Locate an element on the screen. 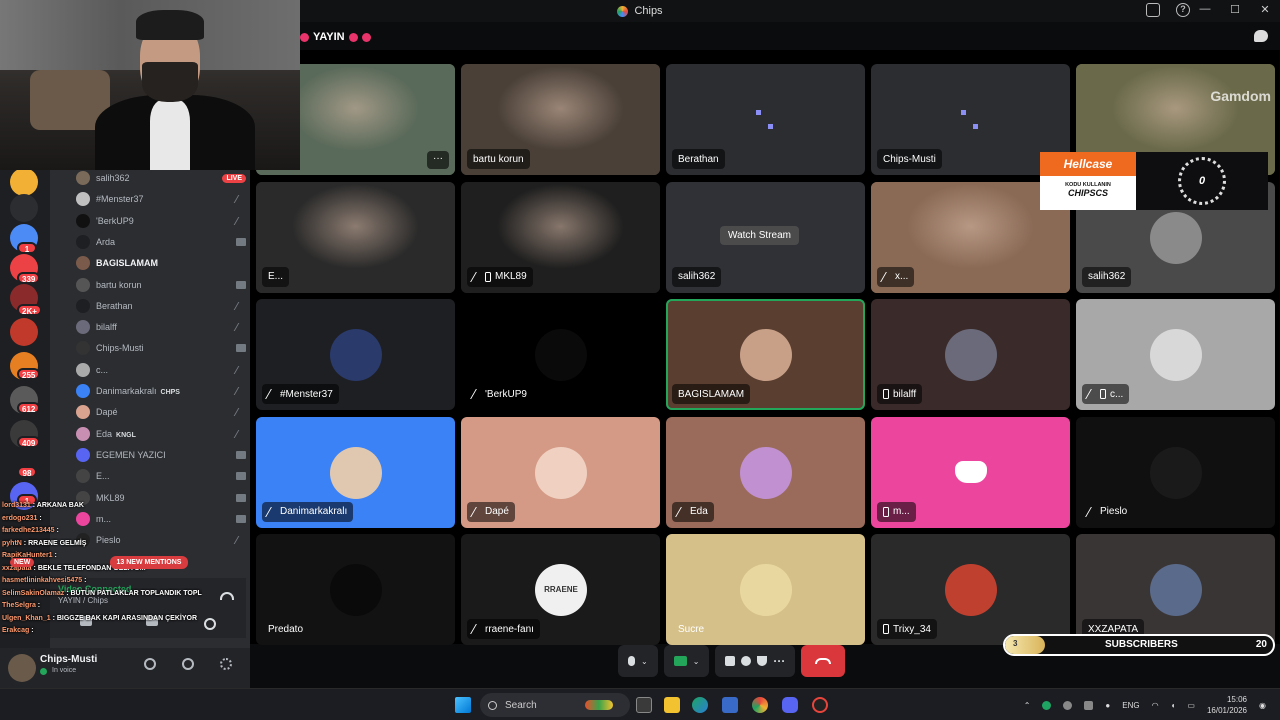  taskbar-search: Search is located at coordinates (555, 705).